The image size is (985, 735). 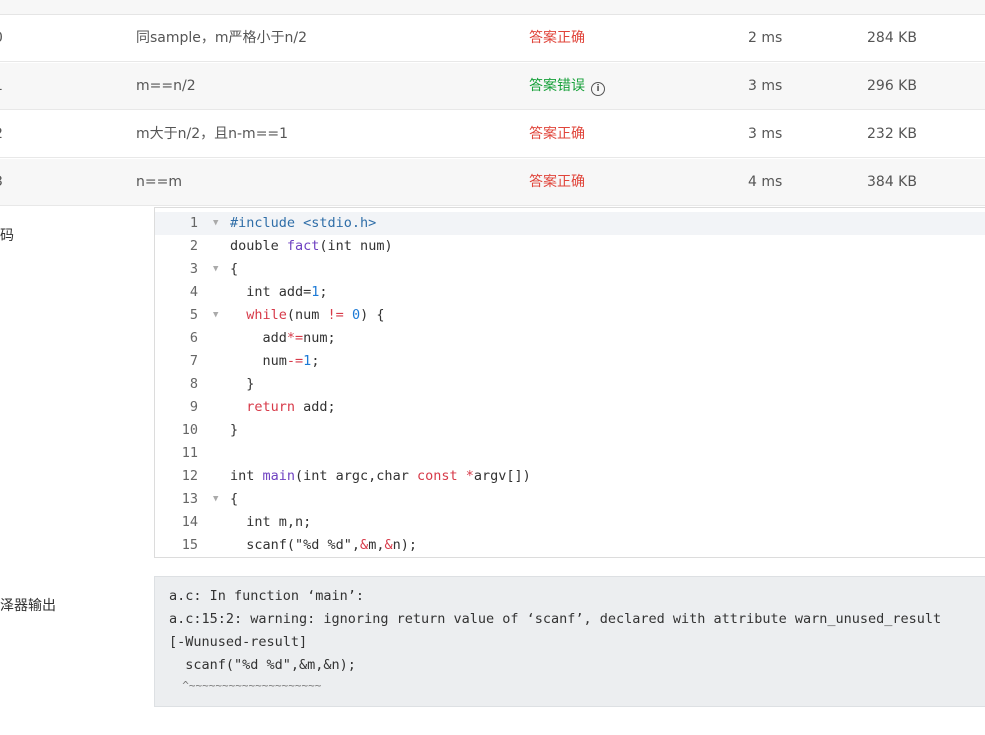 What do you see at coordinates (193, 361) in the screenshot?
I see `line-number: 7` at bounding box center [193, 361].